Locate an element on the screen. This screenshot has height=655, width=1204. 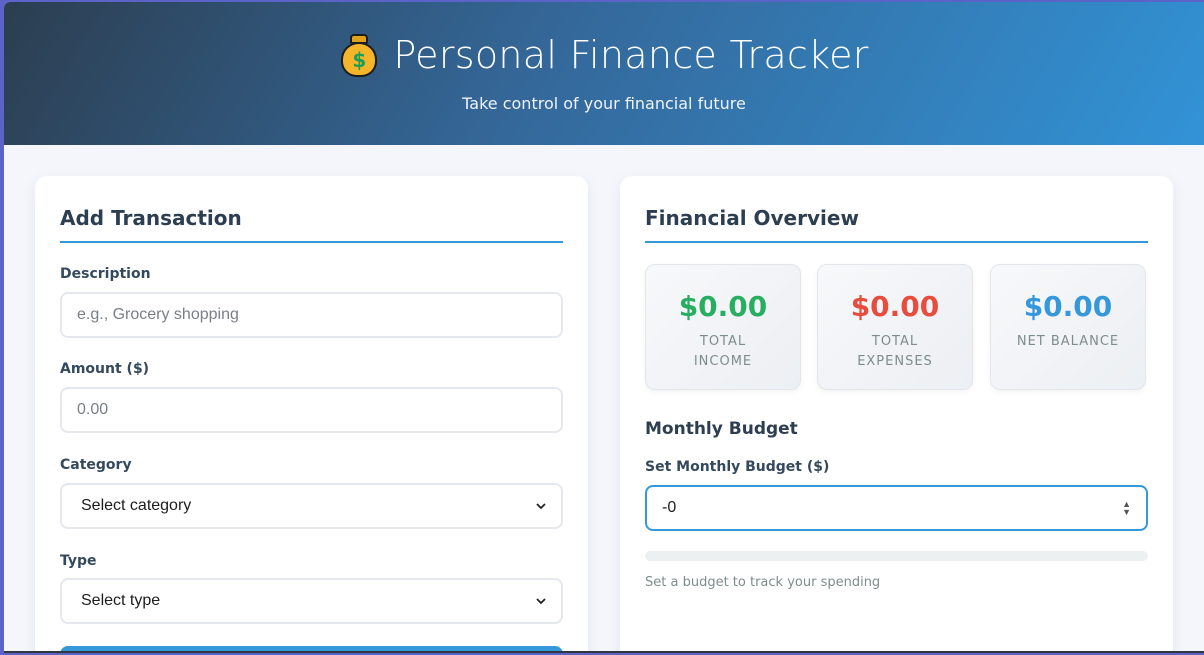
net-balance-caption: NET BALANCE is located at coordinates (1068, 341).